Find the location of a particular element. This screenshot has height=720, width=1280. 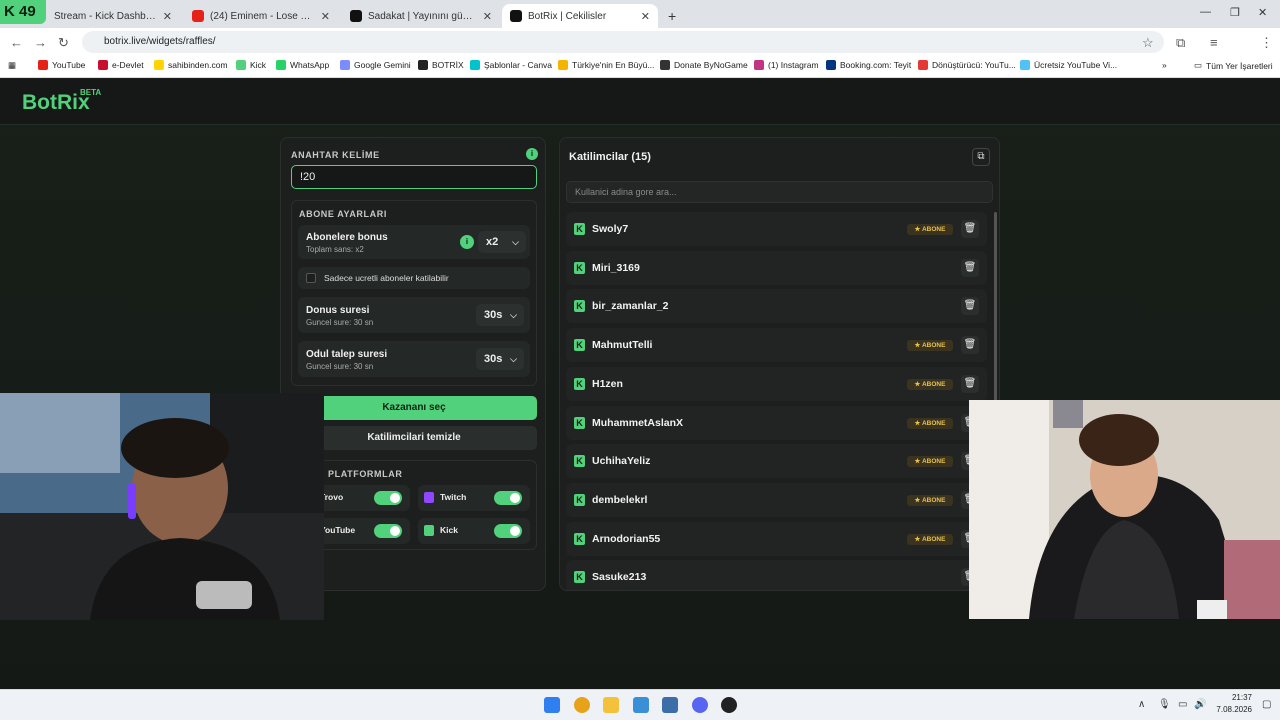

paid-only-checkbox is located at coordinates (311, 278).